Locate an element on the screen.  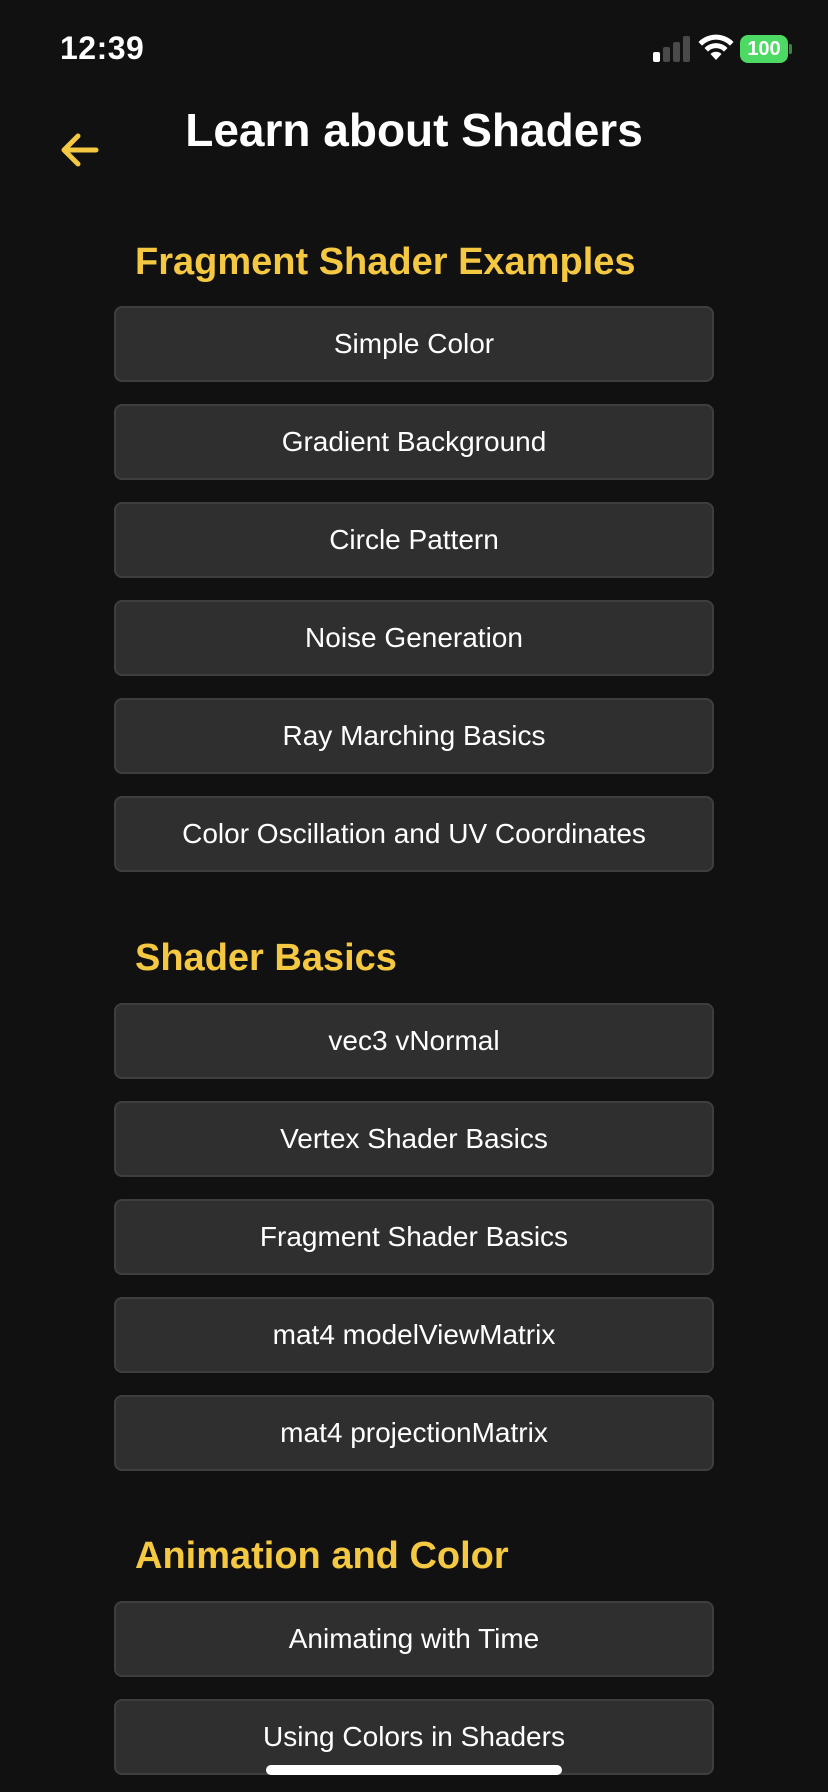
status-bar: 12:39 100 is located at coordinates (414, 50).